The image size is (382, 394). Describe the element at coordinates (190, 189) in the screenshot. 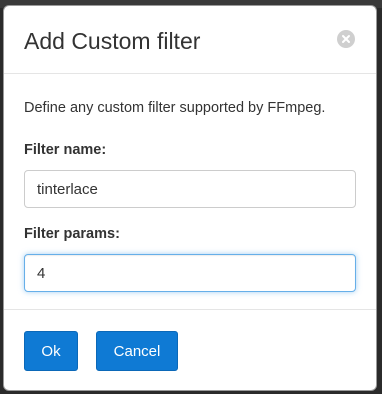

I see `filter-name-input` at that location.